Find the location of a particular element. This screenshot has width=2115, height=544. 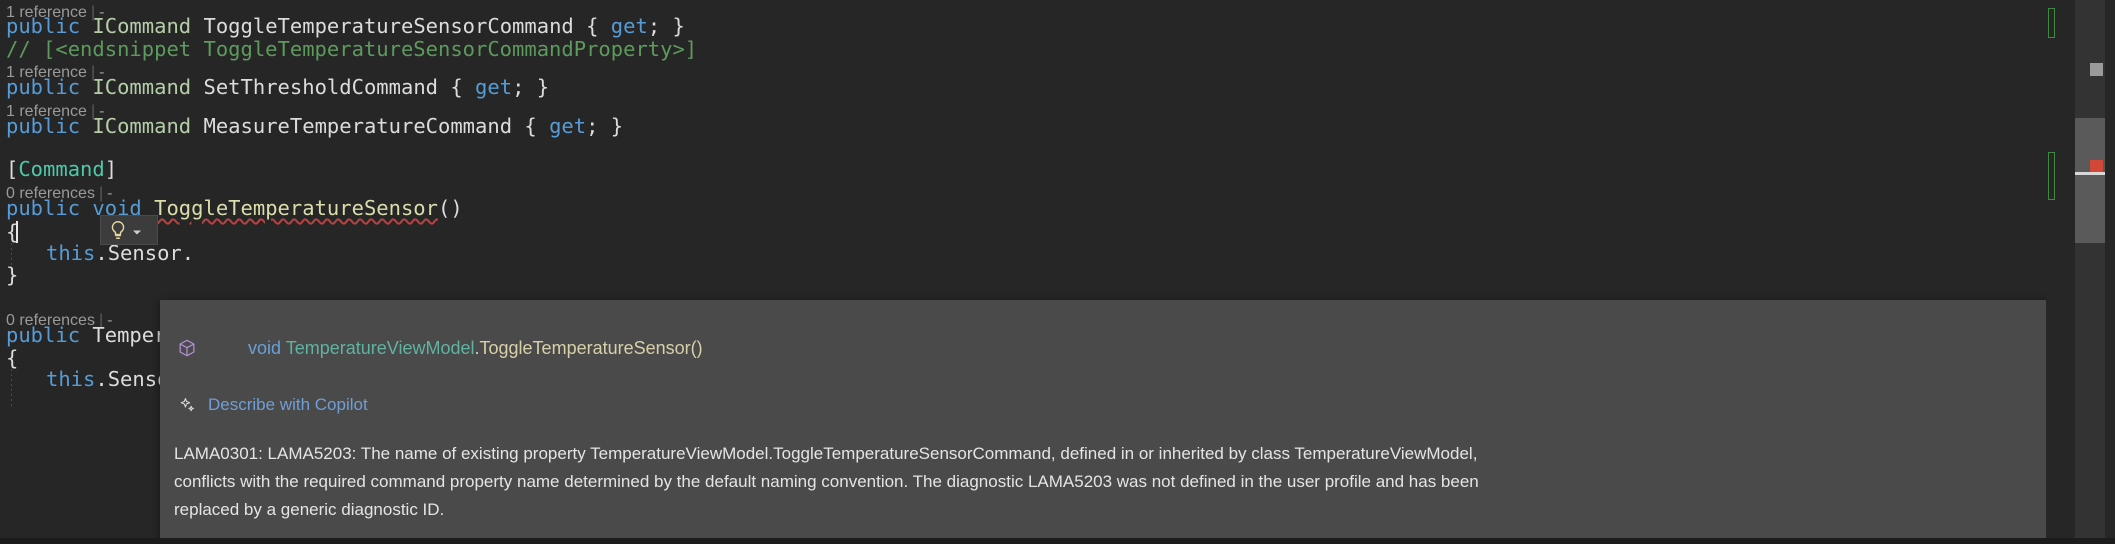

code-token: } is located at coordinates (12, 275).